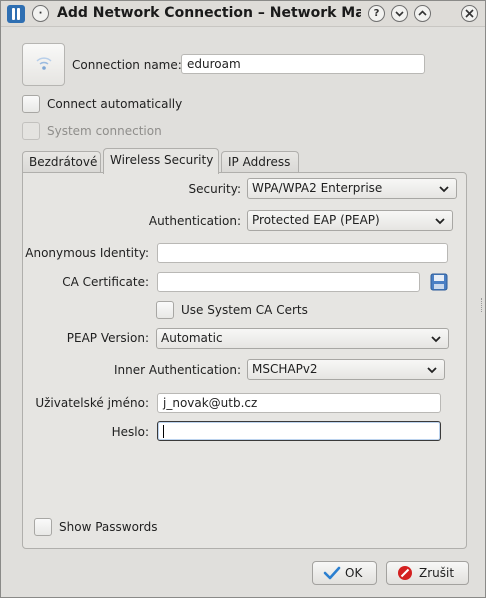 This screenshot has width=486, height=598. Describe the element at coordinates (61, 162) in the screenshot. I see `tab-wireless: Bezdrátové` at that location.